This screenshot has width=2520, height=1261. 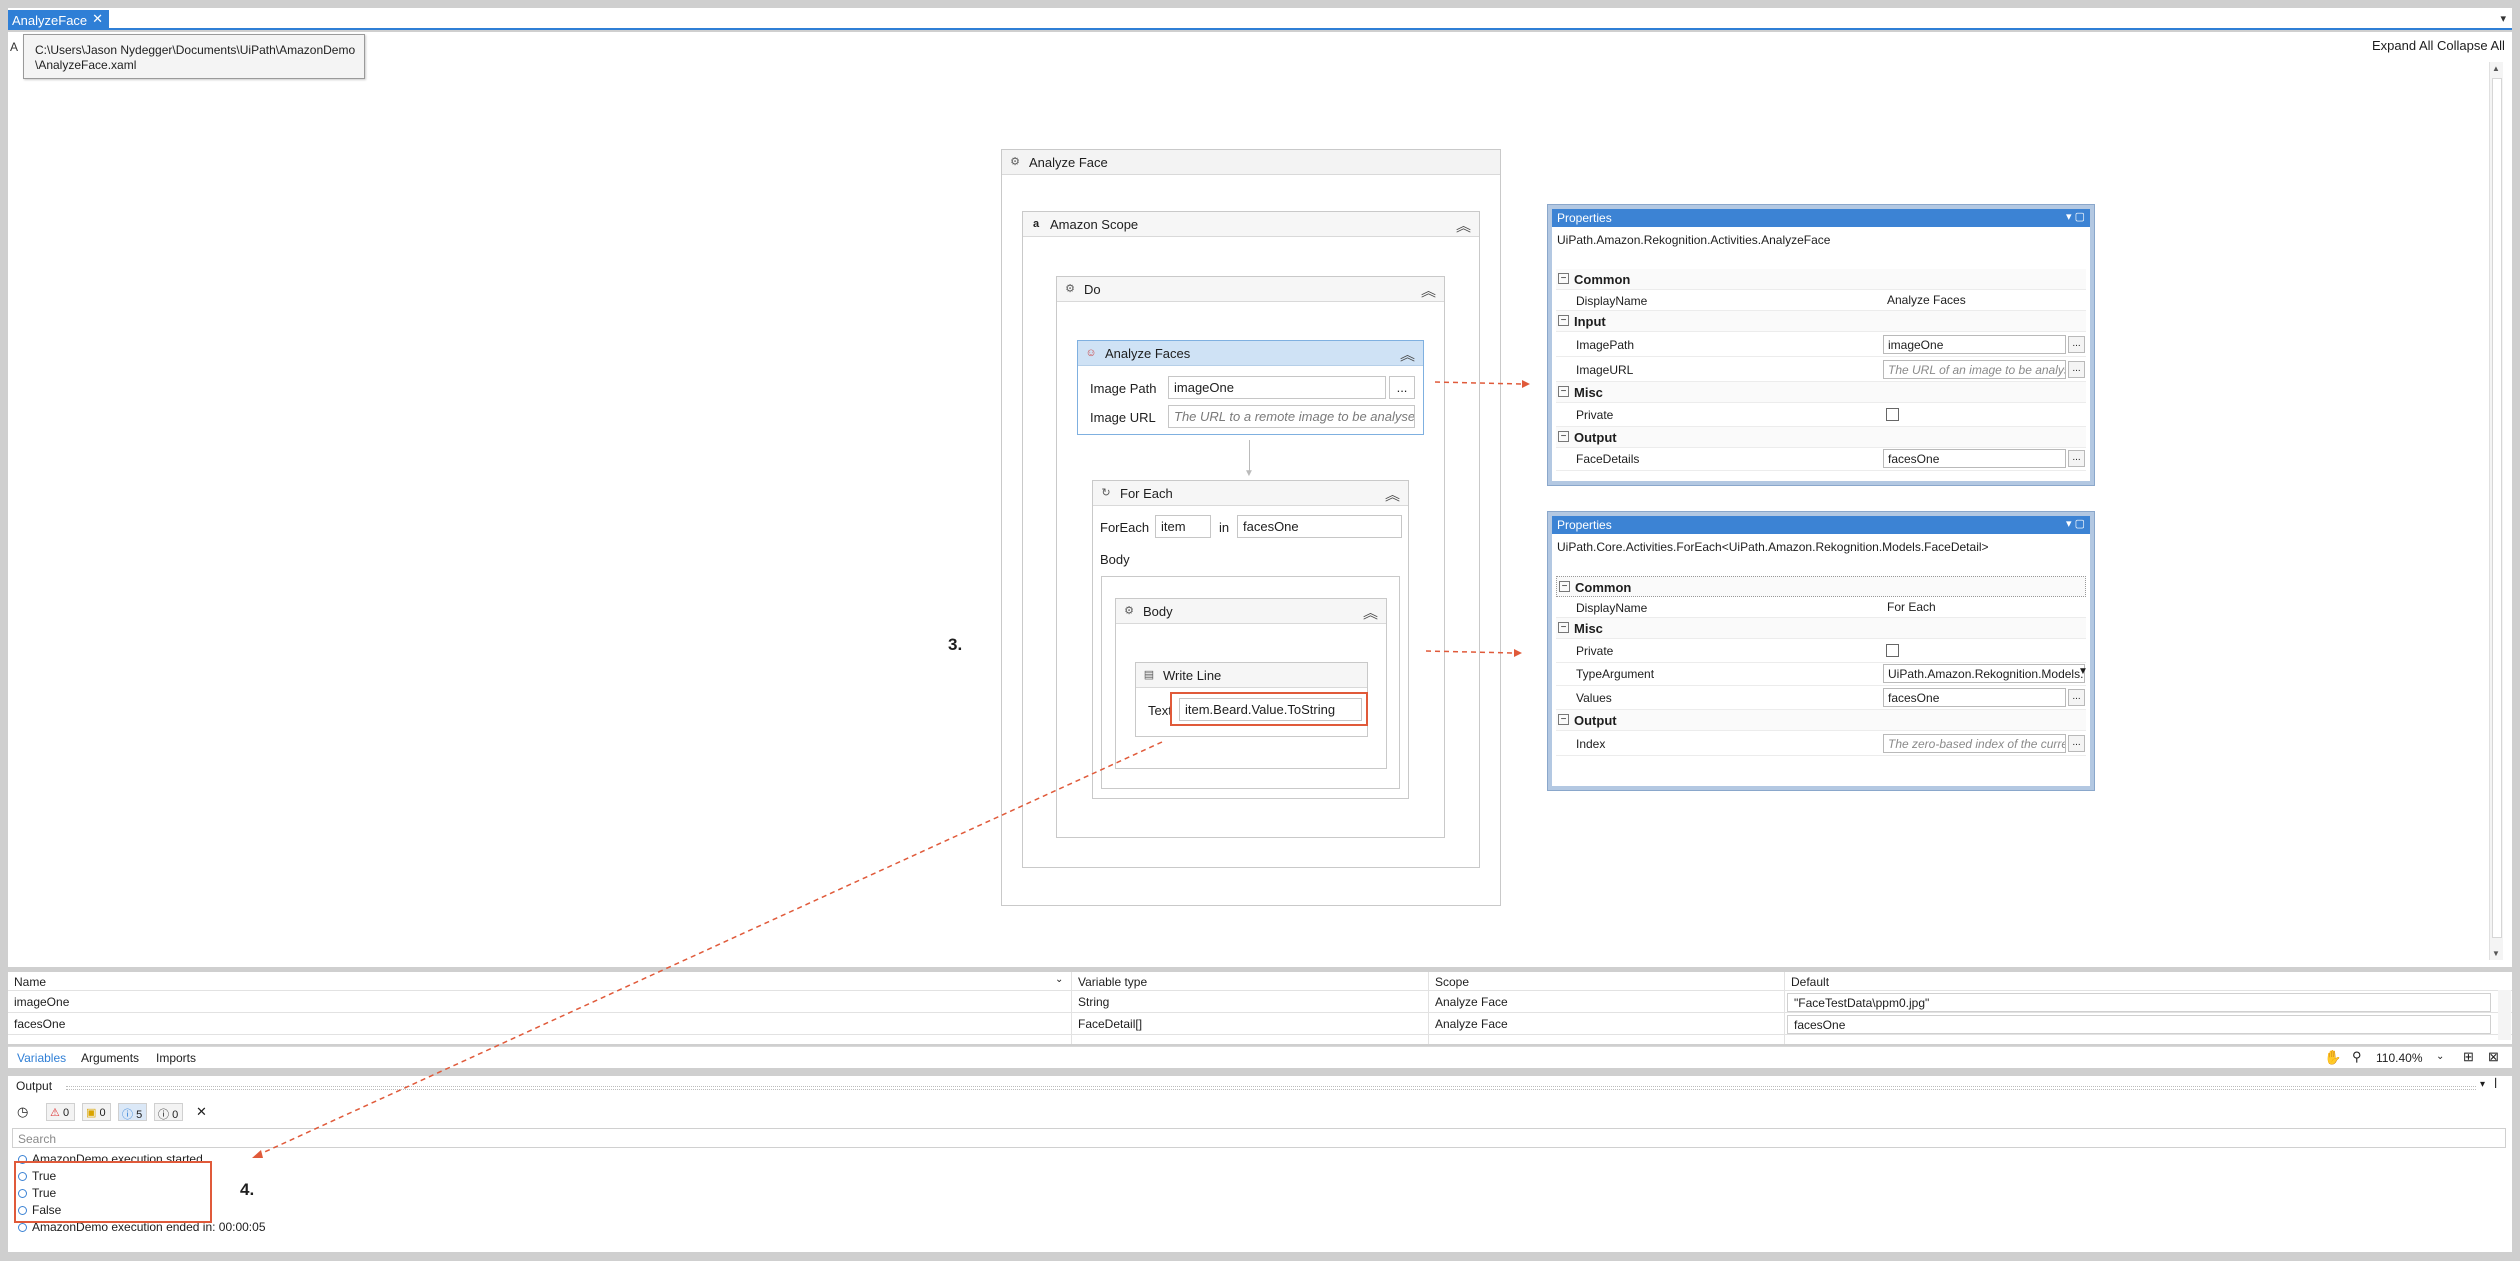 I want to click on category-input: − Input, so click(x=1821, y=321).